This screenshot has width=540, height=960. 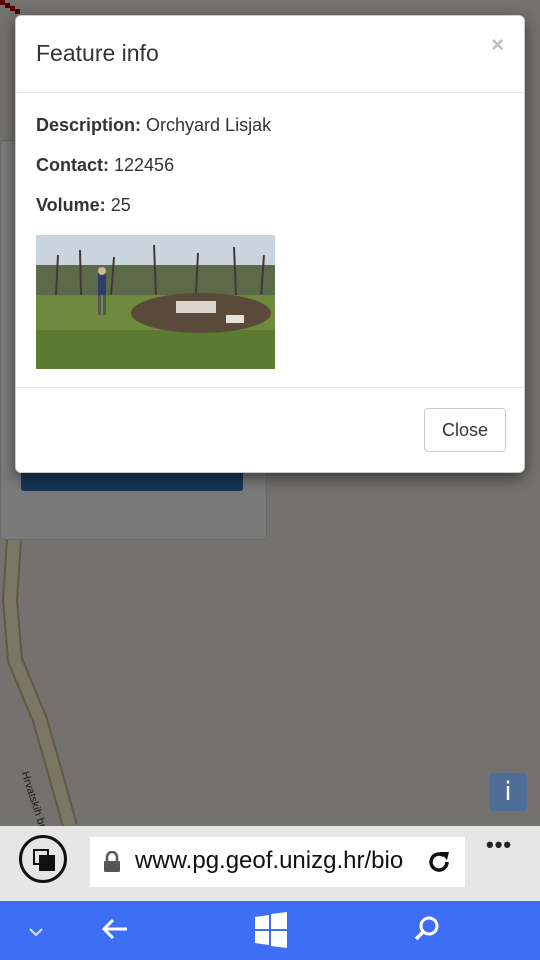 What do you see at coordinates (508, 792) in the screenshot?
I see `map-info-button: i` at bounding box center [508, 792].